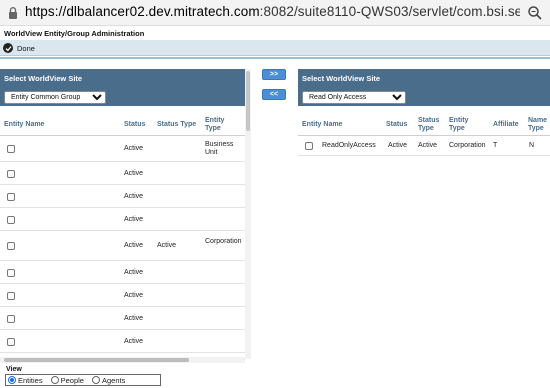  Describe the element at coordinates (30, 380) in the screenshot. I see `view-option-label: Entities` at that location.